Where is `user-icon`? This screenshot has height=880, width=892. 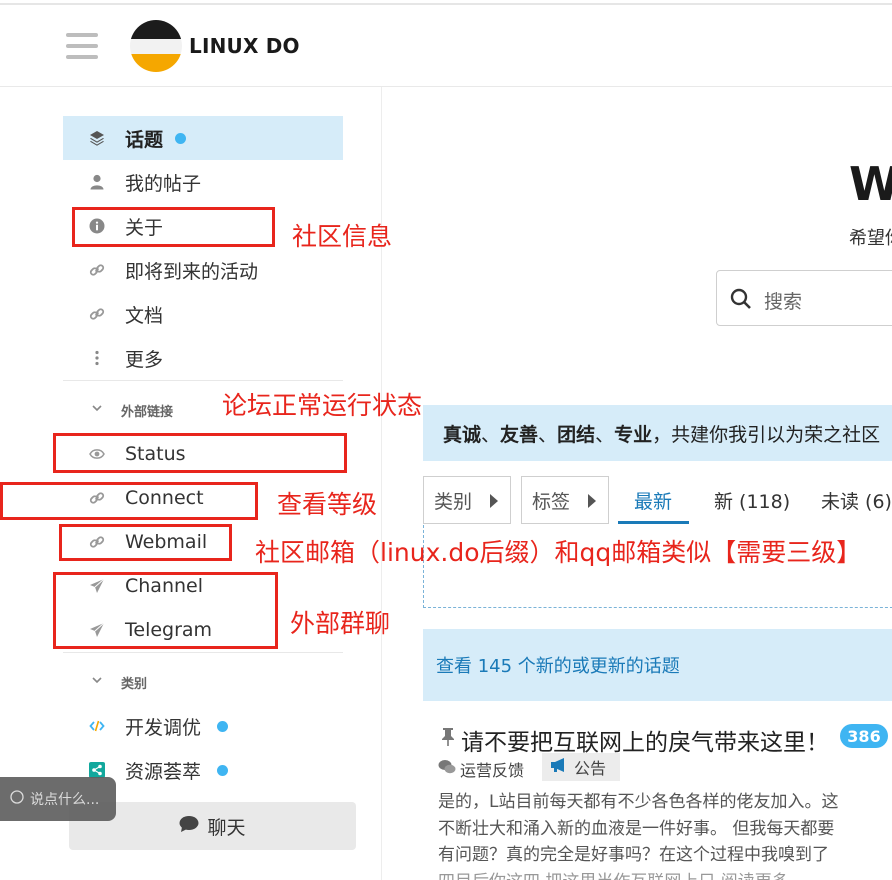 user-icon is located at coordinates (97, 182).